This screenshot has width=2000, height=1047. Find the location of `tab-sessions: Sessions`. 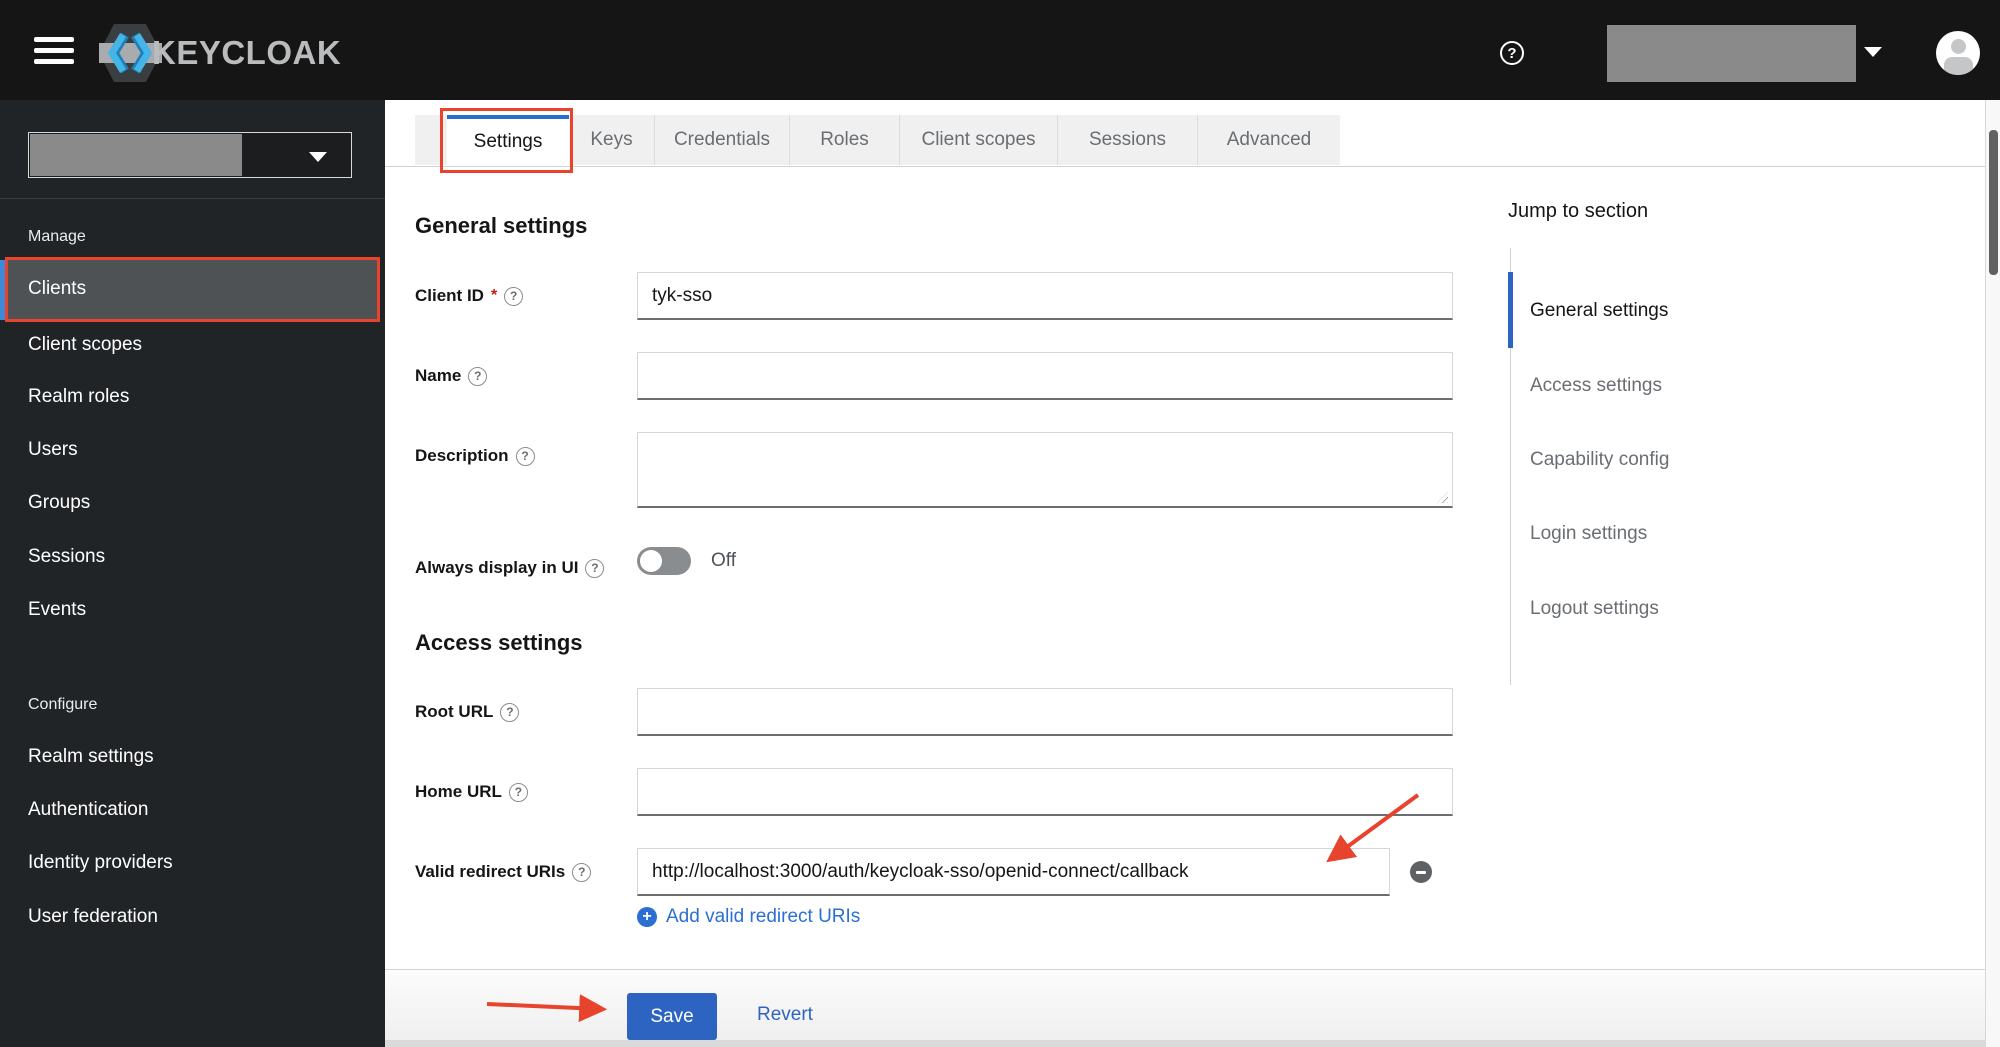

tab-sessions: Sessions is located at coordinates (1128, 140).